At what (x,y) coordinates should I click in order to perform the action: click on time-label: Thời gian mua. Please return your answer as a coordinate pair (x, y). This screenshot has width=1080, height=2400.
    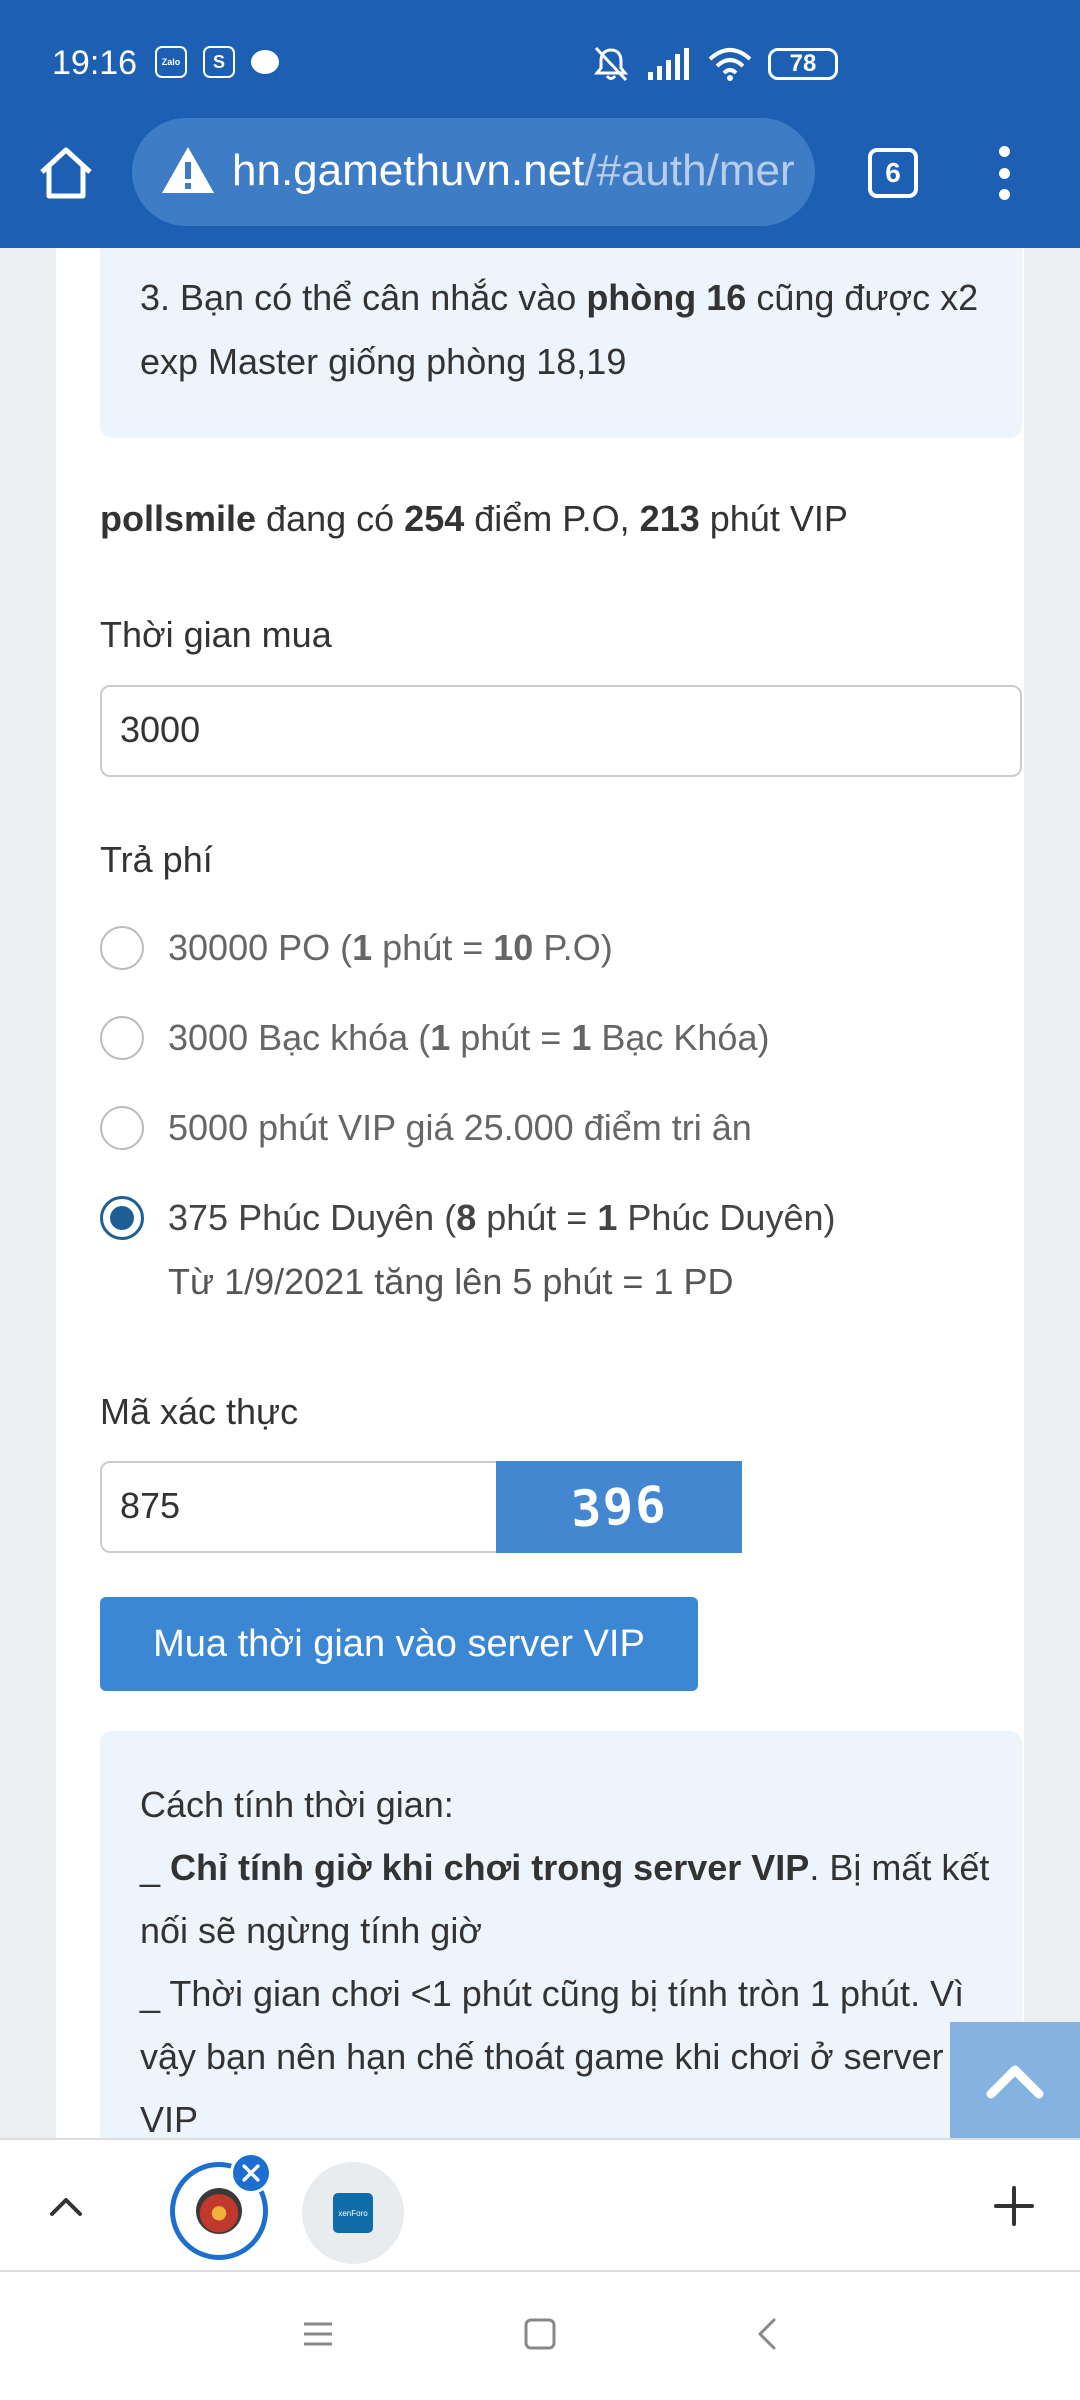
    Looking at the image, I should click on (216, 634).